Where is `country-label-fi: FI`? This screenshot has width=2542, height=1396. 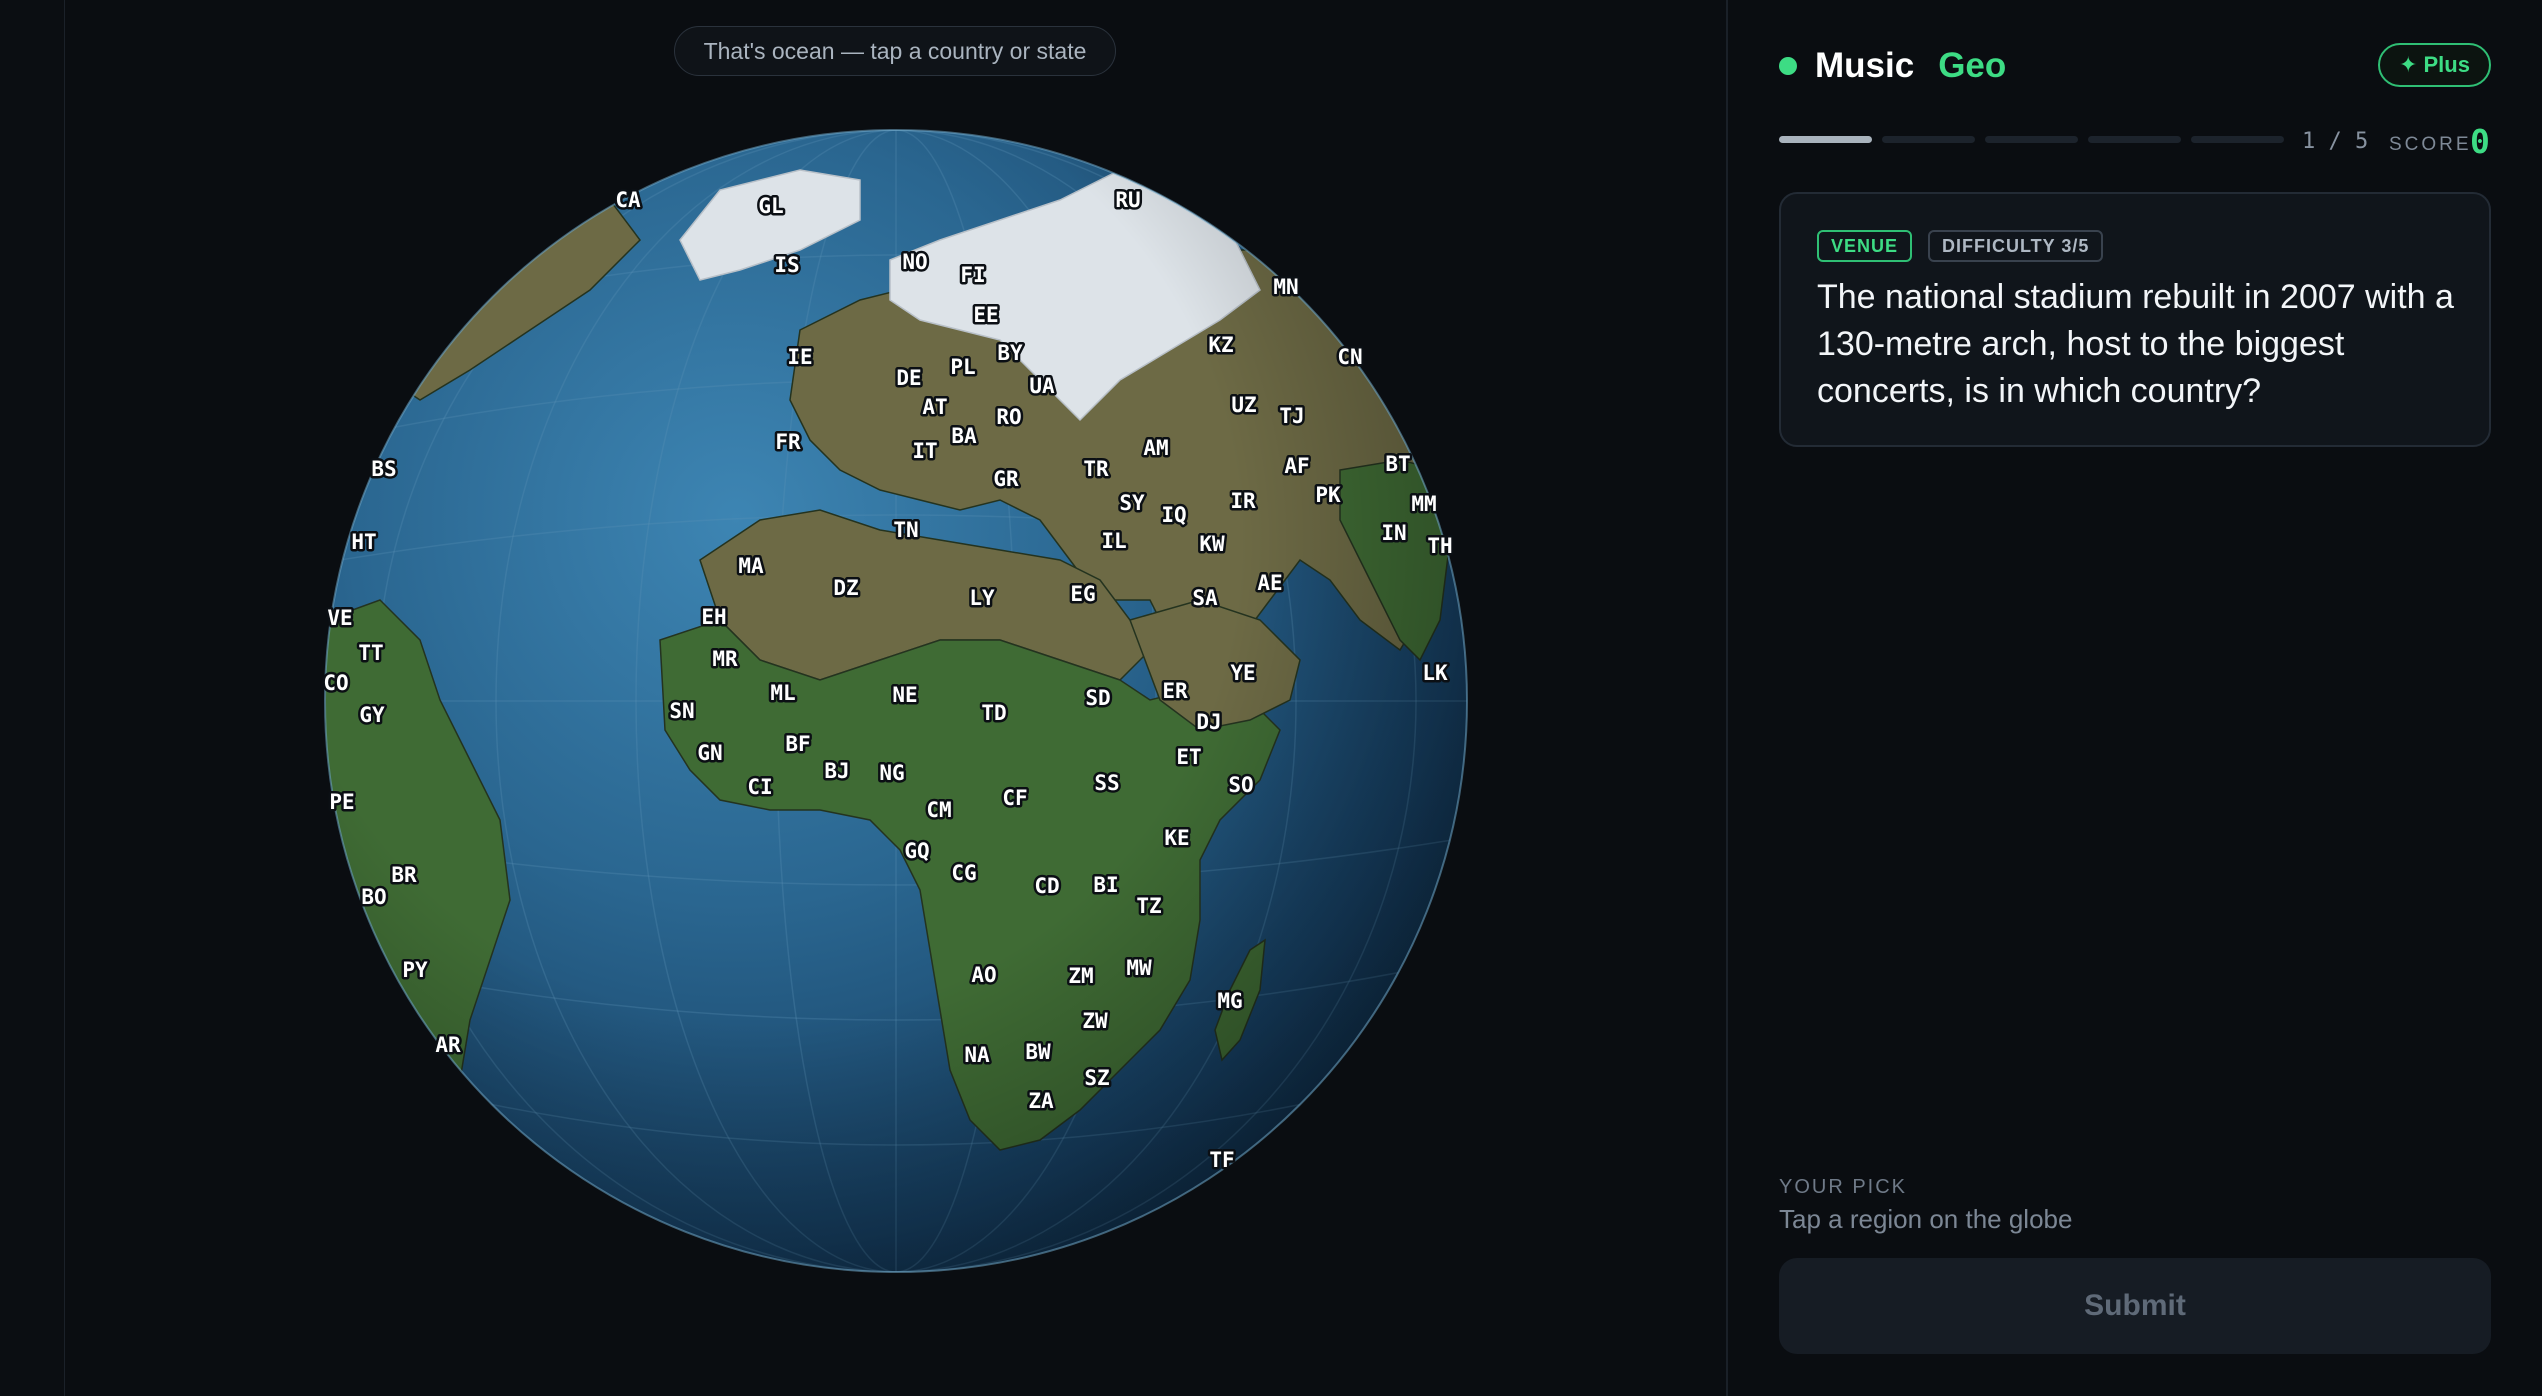
country-label-fi: FI is located at coordinates (973, 275).